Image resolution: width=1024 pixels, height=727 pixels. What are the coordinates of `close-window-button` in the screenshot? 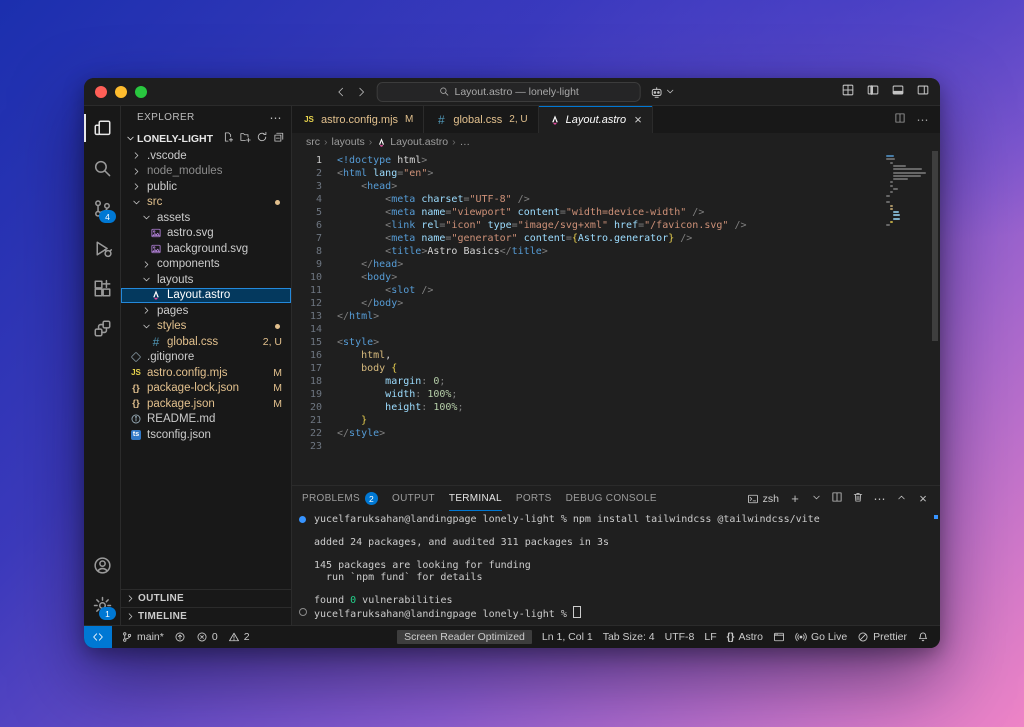 It's located at (101, 91).